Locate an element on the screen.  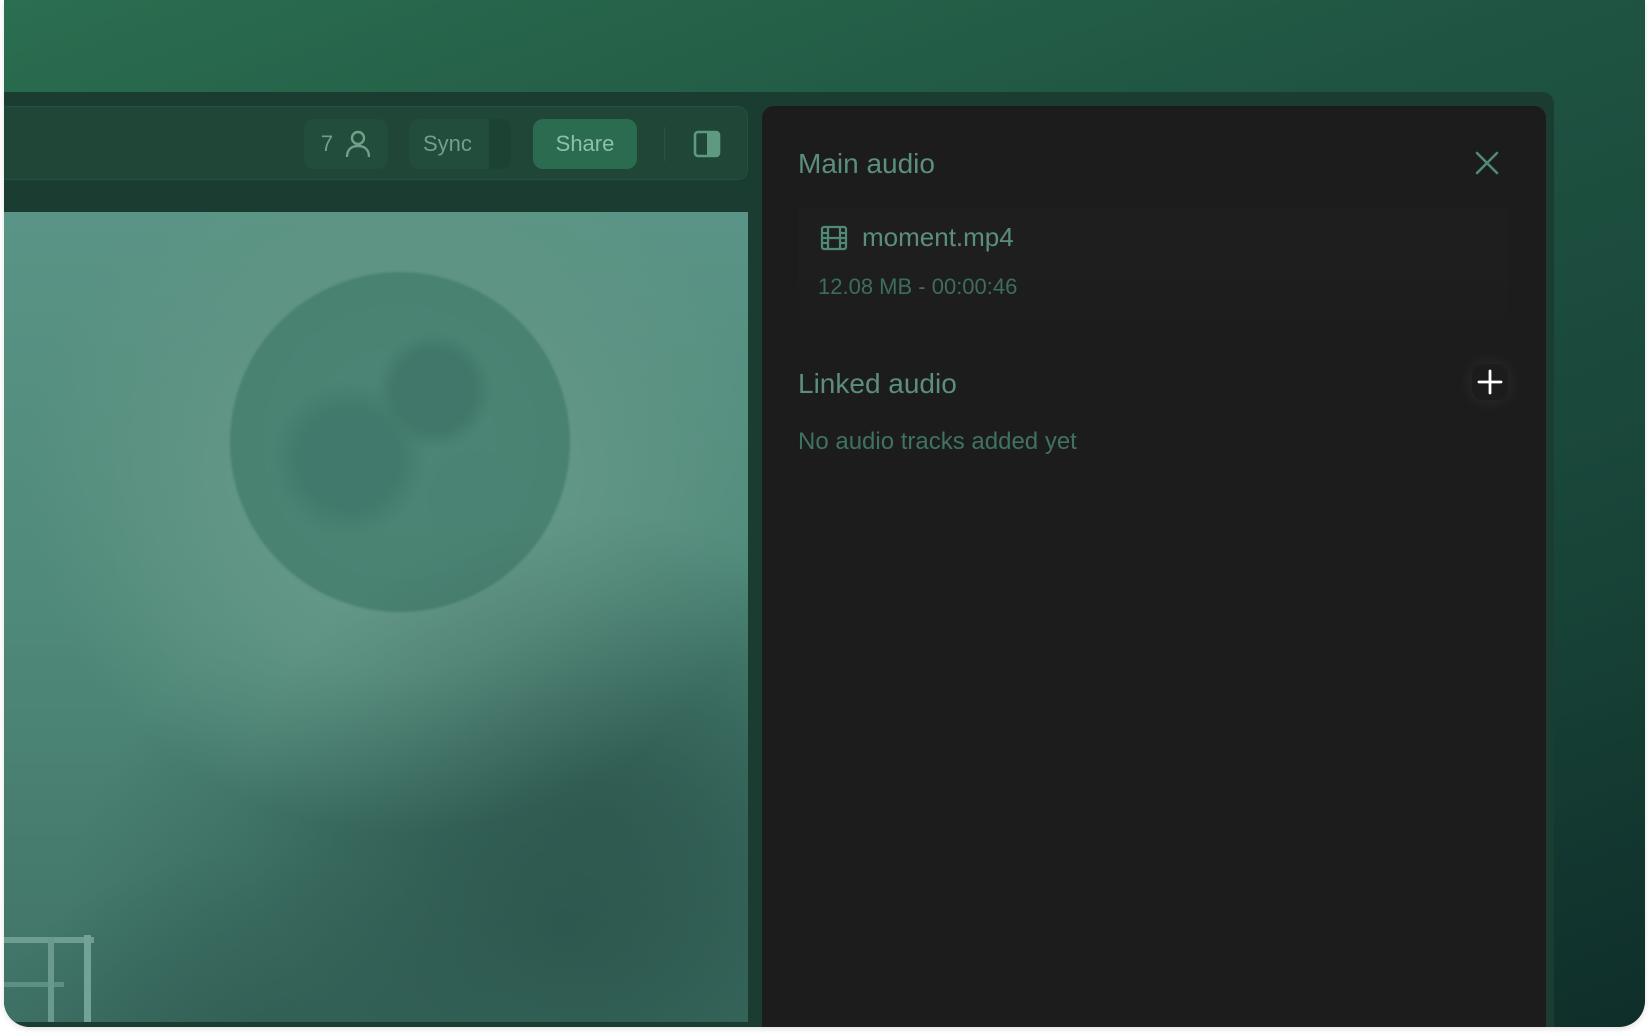
share-button: Share is located at coordinates (585, 144).